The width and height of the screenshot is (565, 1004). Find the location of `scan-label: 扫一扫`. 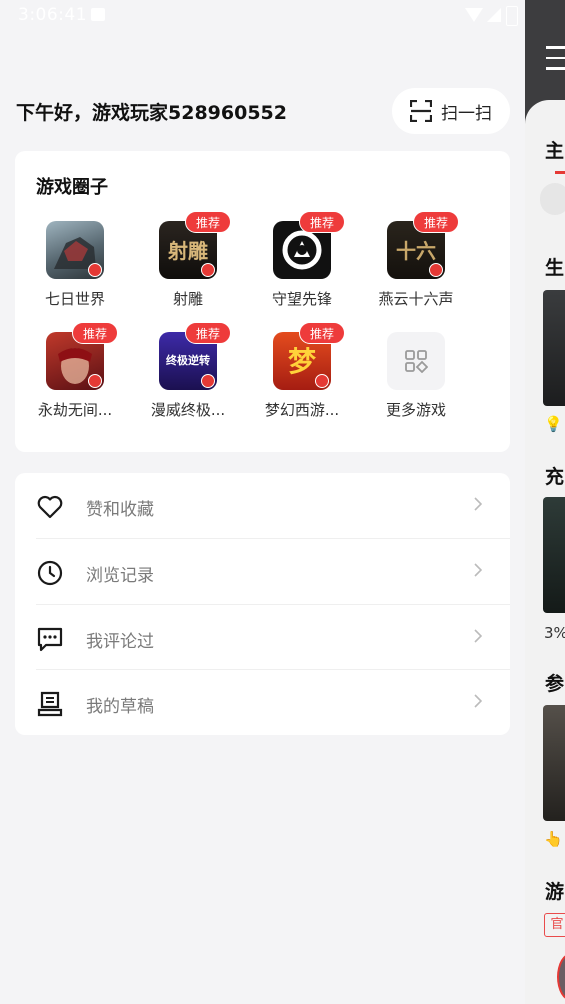

scan-label: 扫一扫 is located at coordinates (466, 113).